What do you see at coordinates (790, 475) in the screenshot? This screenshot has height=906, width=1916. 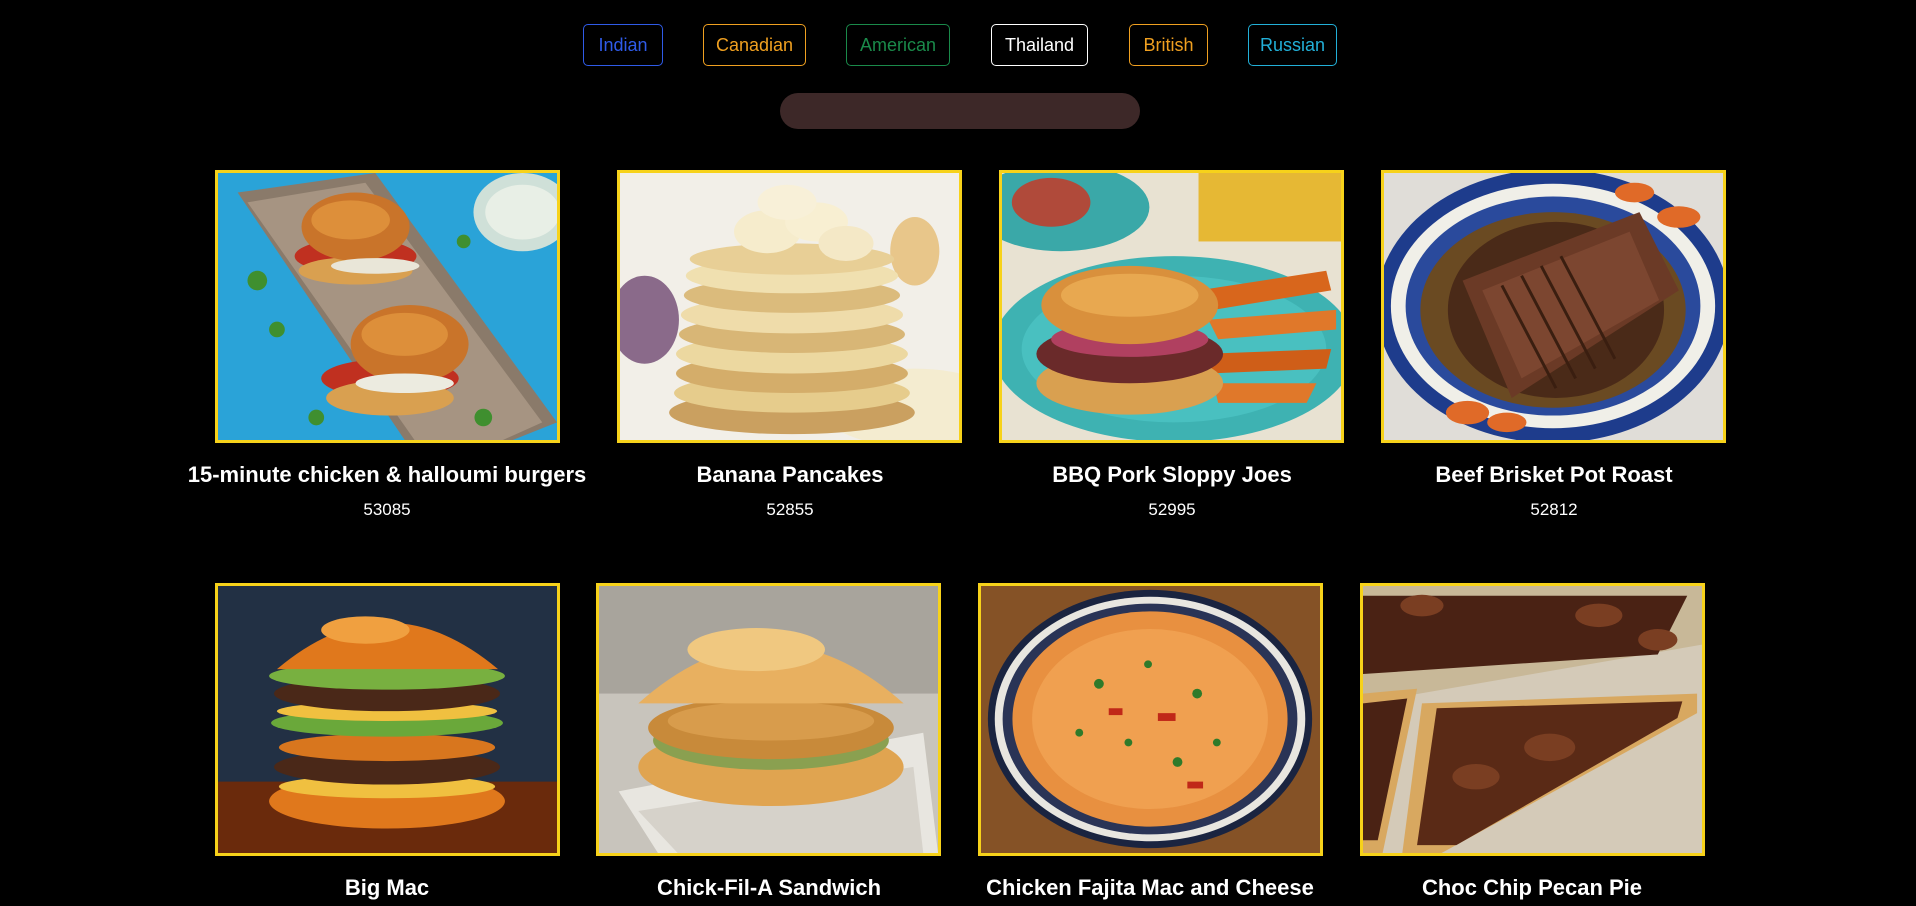 I see `meal-title: Banana Pancakes` at bounding box center [790, 475].